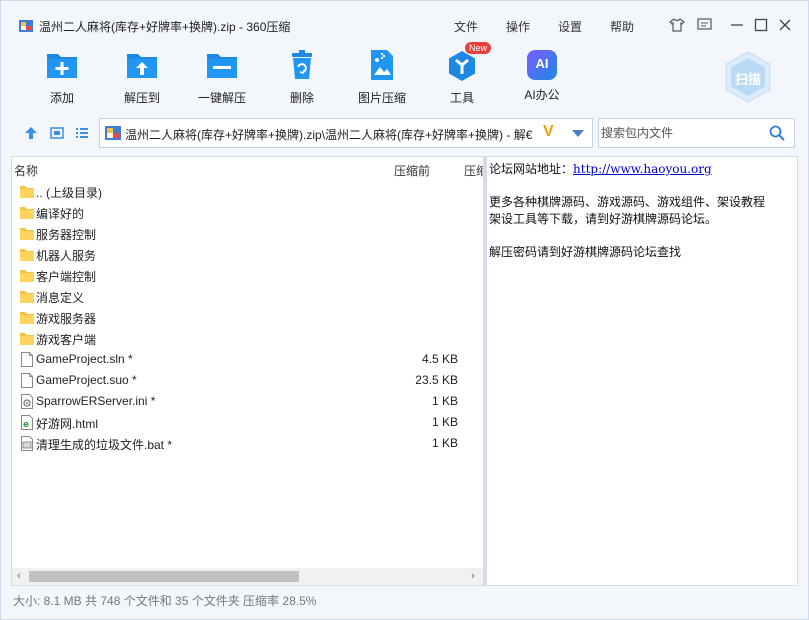  Describe the element at coordinates (462, 74) in the screenshot. I see `tools-button: 工具 New` at that location.